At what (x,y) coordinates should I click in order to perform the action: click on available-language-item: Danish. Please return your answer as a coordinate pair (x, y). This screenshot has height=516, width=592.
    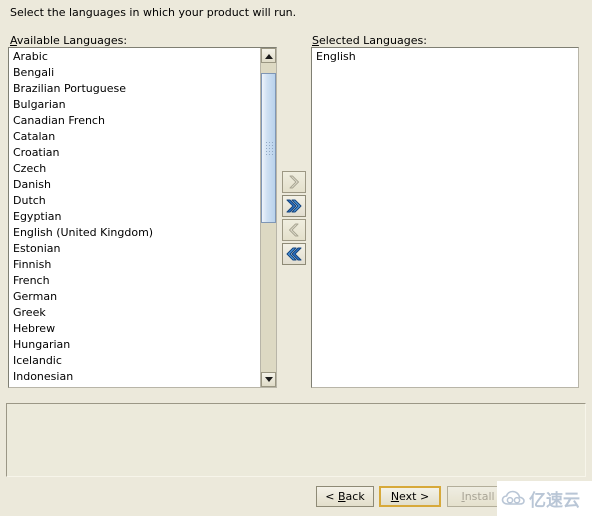
    Looking at the image, I should click on (134, 185).